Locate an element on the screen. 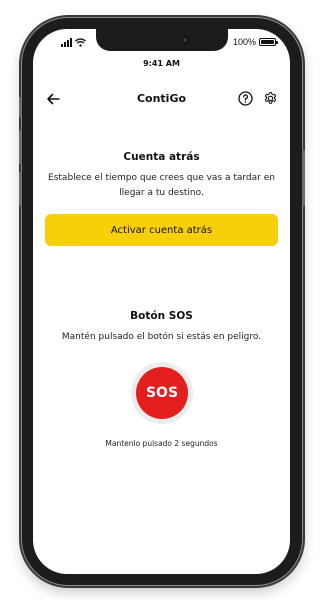 This screenshot has width=323, height=600. mute-switch is located at coordinates (20, 107).